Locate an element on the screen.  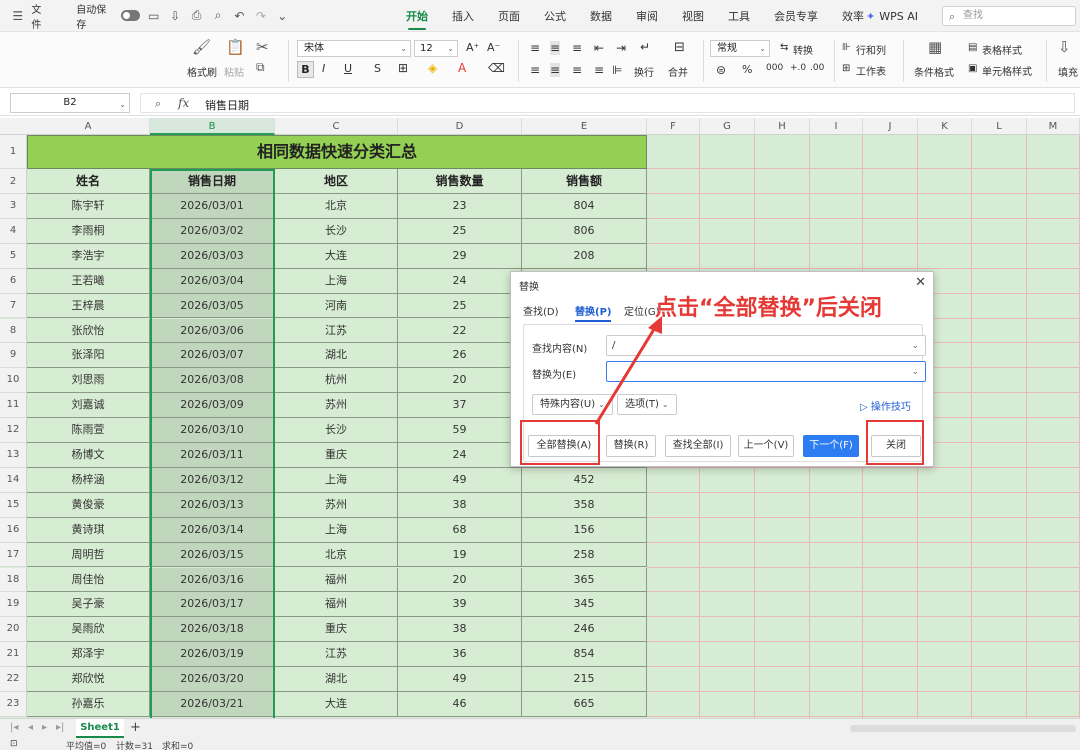
data-cell: 周佳怡 is located at coordinates (88, 580).